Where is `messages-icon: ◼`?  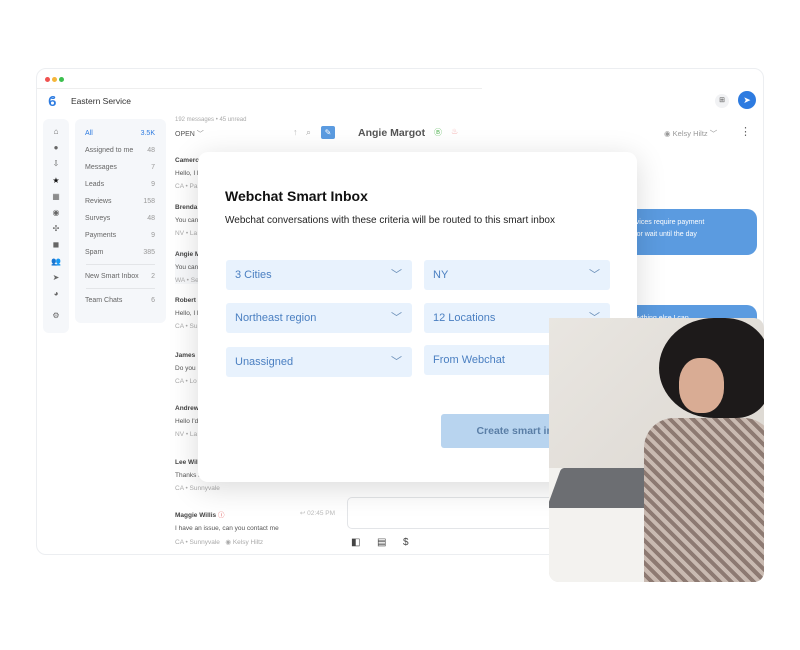
messages-icon: ◼ is located at coordinates (56, 245).